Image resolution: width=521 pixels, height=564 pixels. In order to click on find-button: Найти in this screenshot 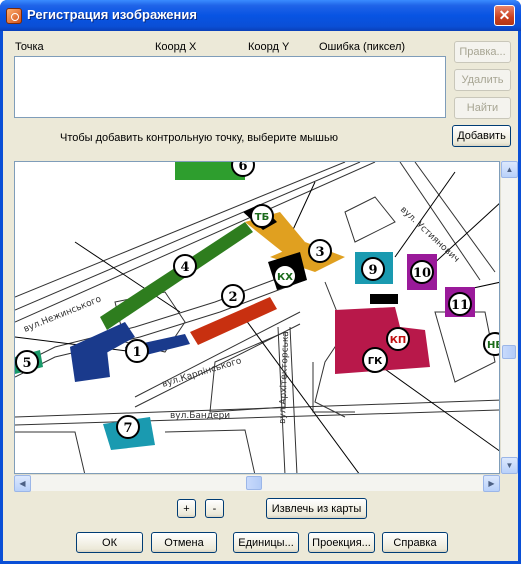, I will do `click(482, 108)`.